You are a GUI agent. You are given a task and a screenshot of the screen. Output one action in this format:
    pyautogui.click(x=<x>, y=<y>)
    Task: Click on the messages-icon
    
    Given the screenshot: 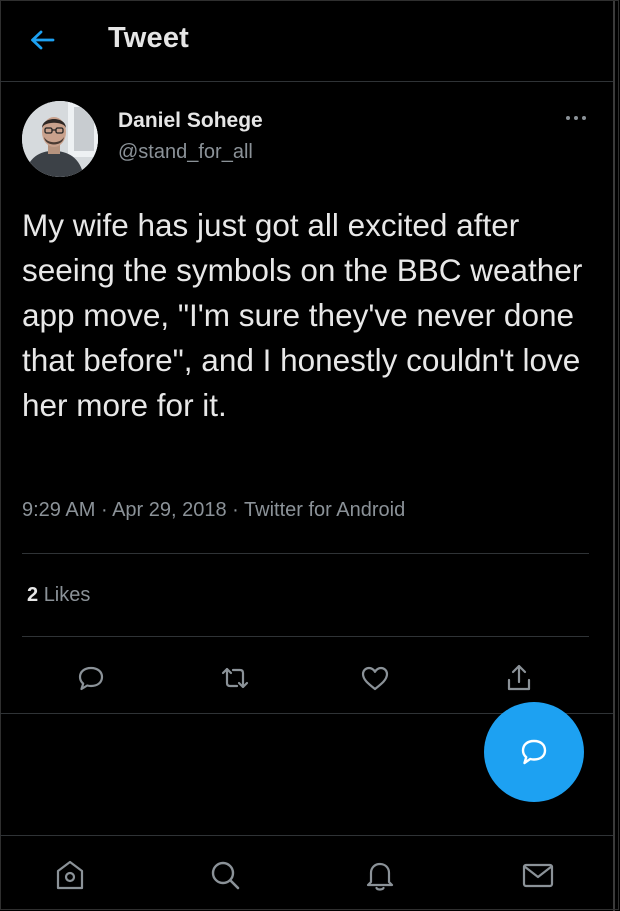 What is the action you would take?
    pyautogui.click(x=538, y=875)
    